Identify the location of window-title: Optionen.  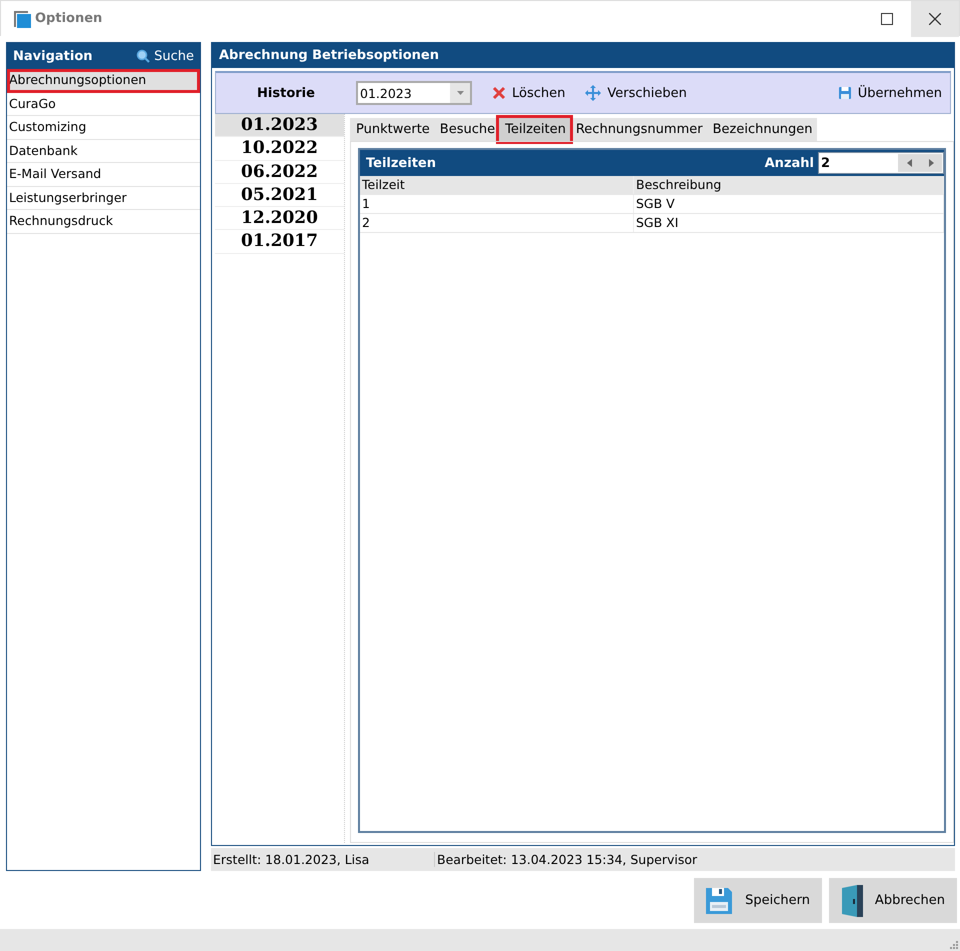
(69, 18).